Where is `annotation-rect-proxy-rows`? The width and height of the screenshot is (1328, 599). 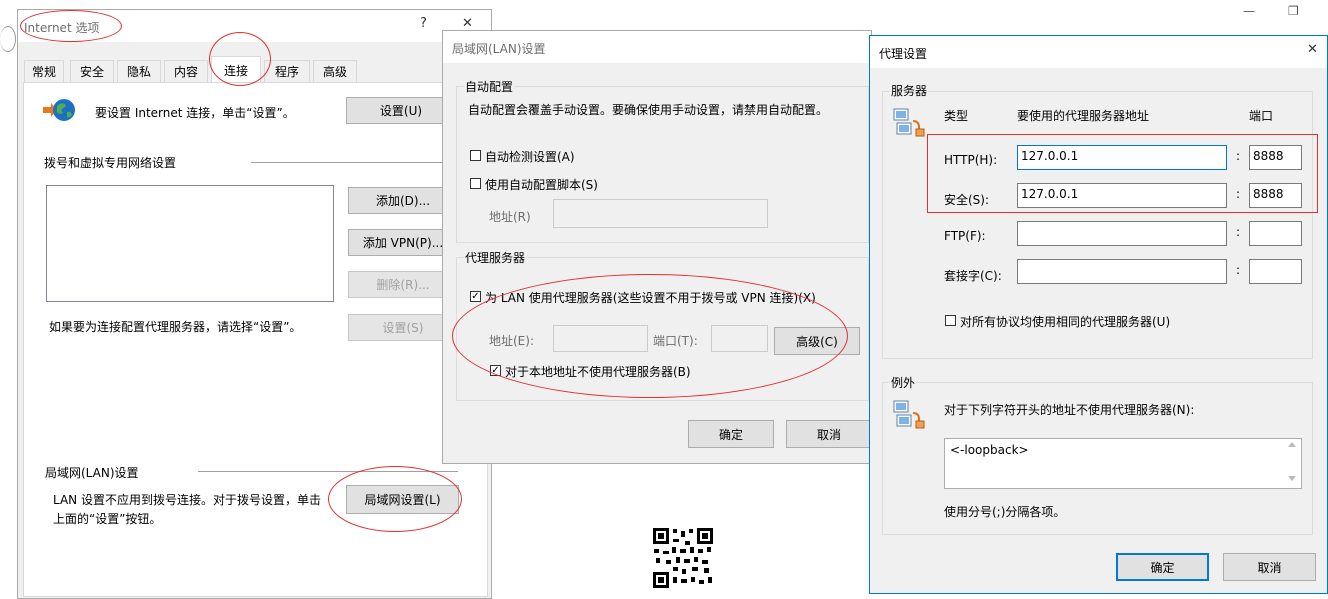
annotation-rect-proxy-rows is located at coordinates (1122, 173).